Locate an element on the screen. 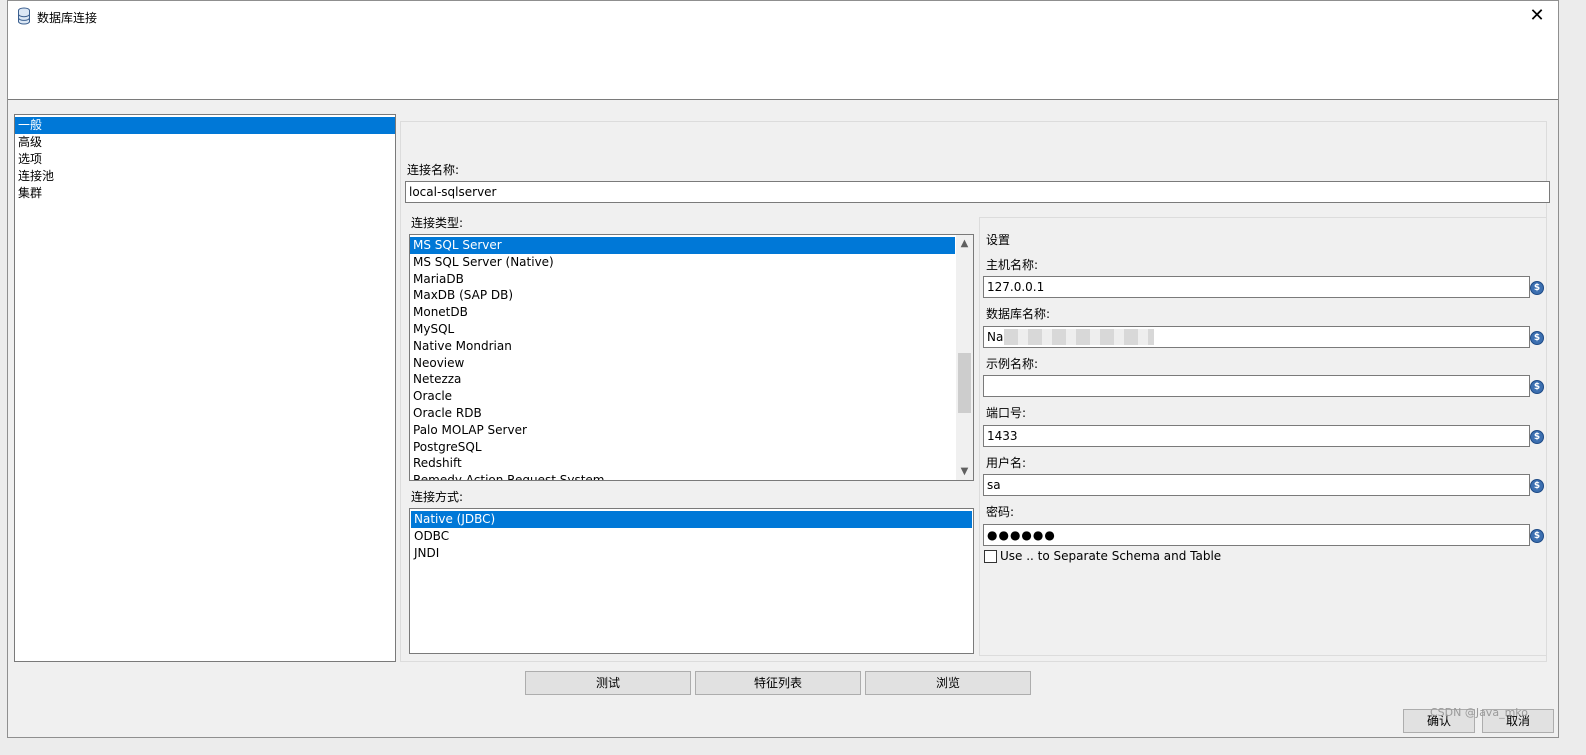 This screenshot has height=755, width=1586. scroll-down-icon: ▼ is located at coordinates (964, 471).